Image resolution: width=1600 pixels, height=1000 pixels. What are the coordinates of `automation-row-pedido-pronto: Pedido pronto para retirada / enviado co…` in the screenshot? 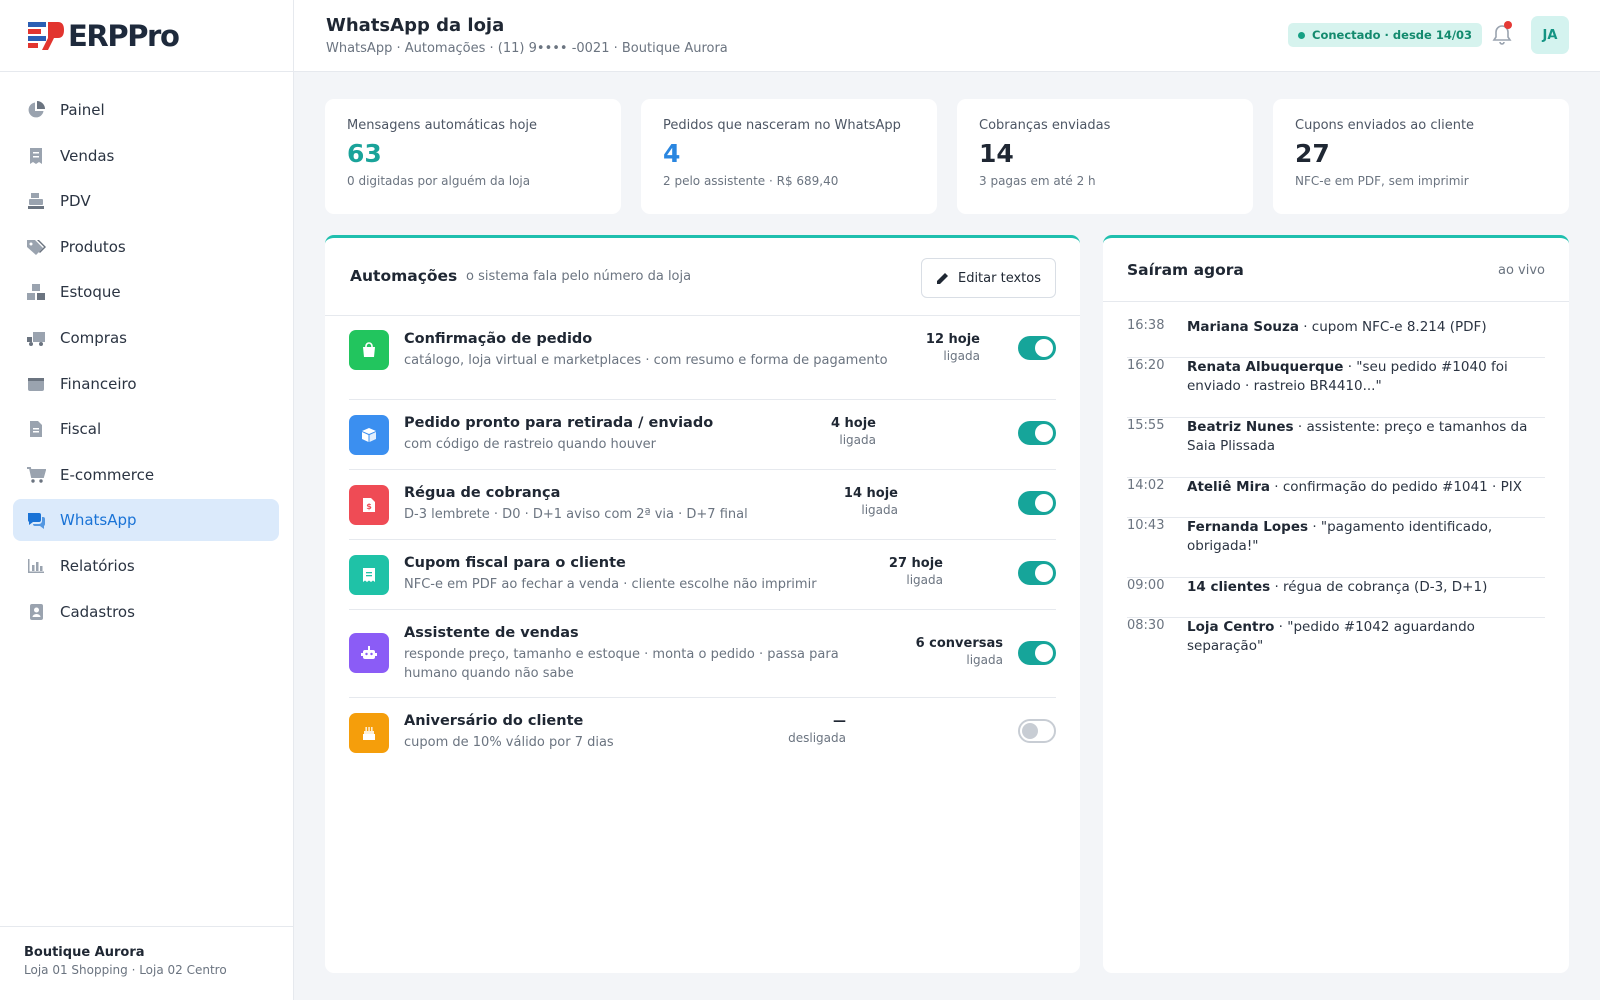 It's located at (702, 435).